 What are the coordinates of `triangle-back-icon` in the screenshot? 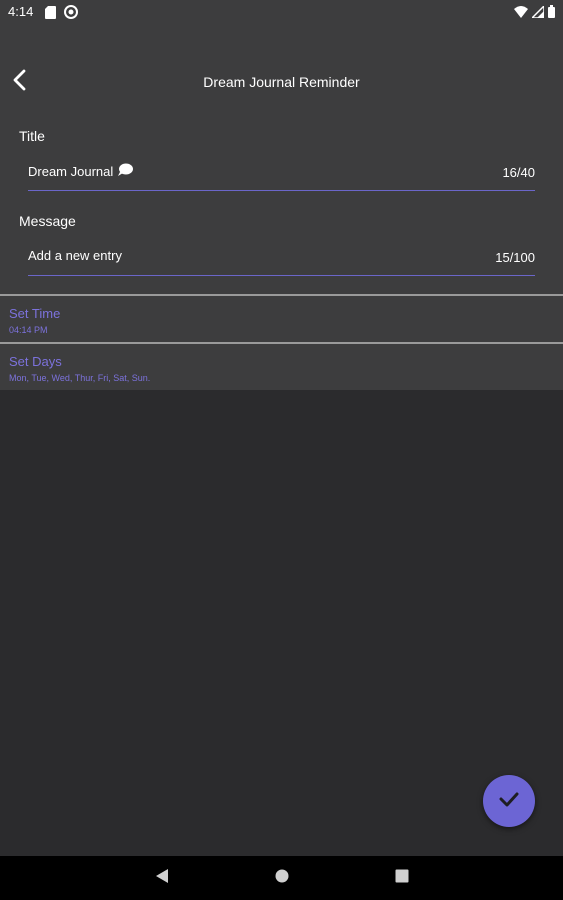 It's located at (162, 878).